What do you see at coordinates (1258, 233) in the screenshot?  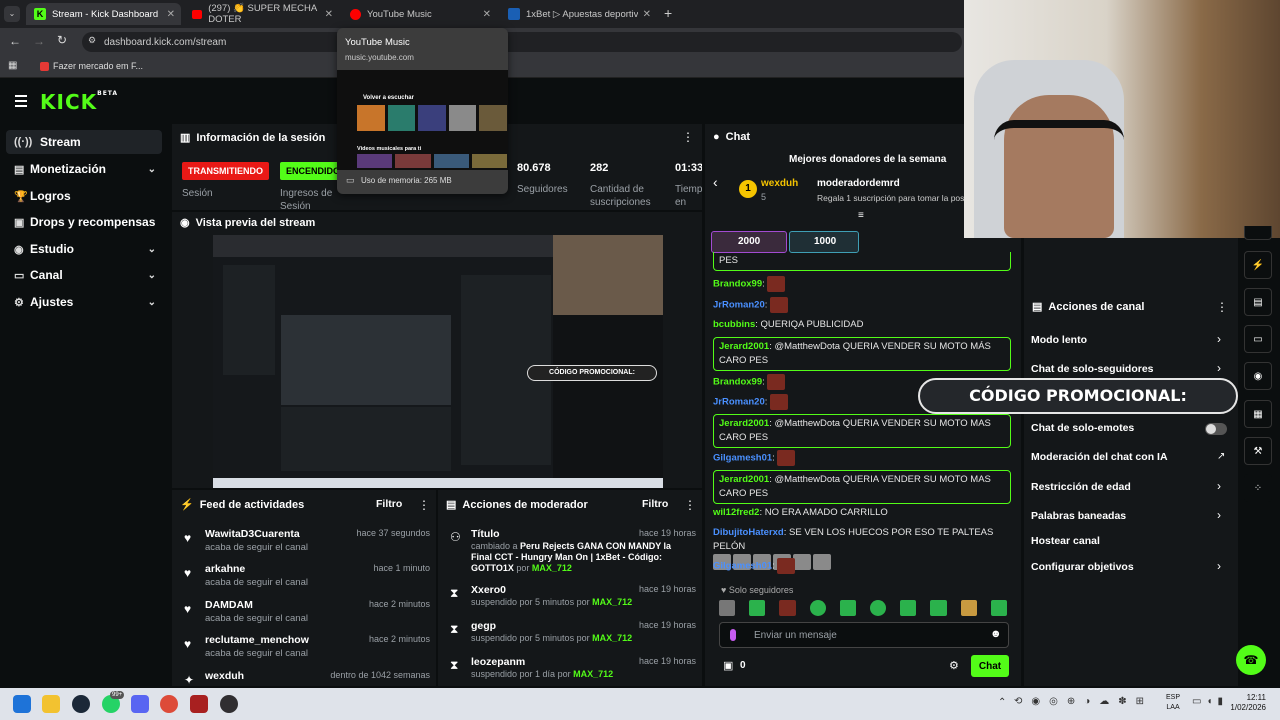 I see `quick-action-button` at bounding box center [1258, 233].